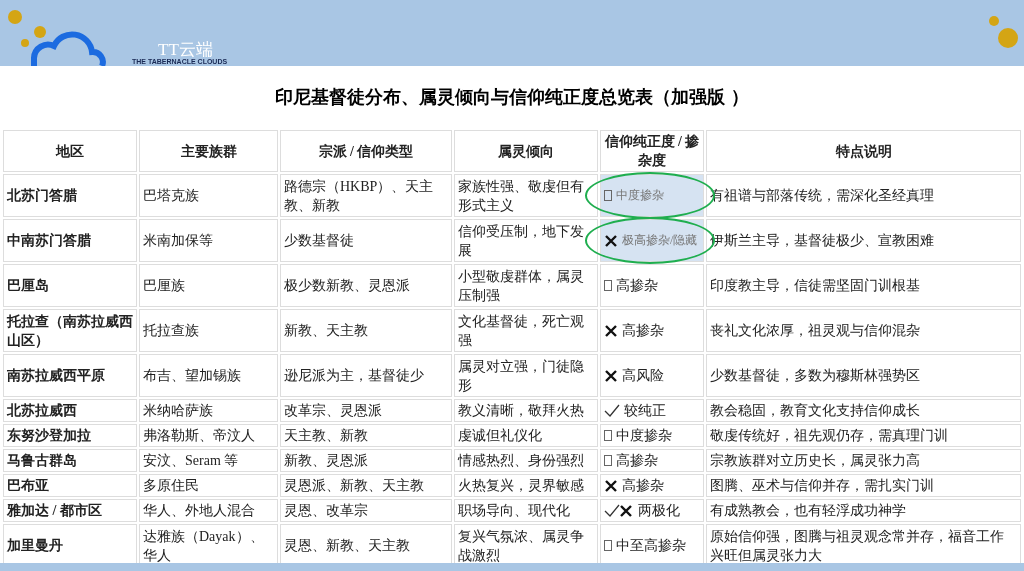 The height and width of the screenshot is (571, 1024). What do you see at coordinates (208, 485) in the screenshot?
I see `ethnic-group-cell: 多原住民` at bounding box center [208, 485].